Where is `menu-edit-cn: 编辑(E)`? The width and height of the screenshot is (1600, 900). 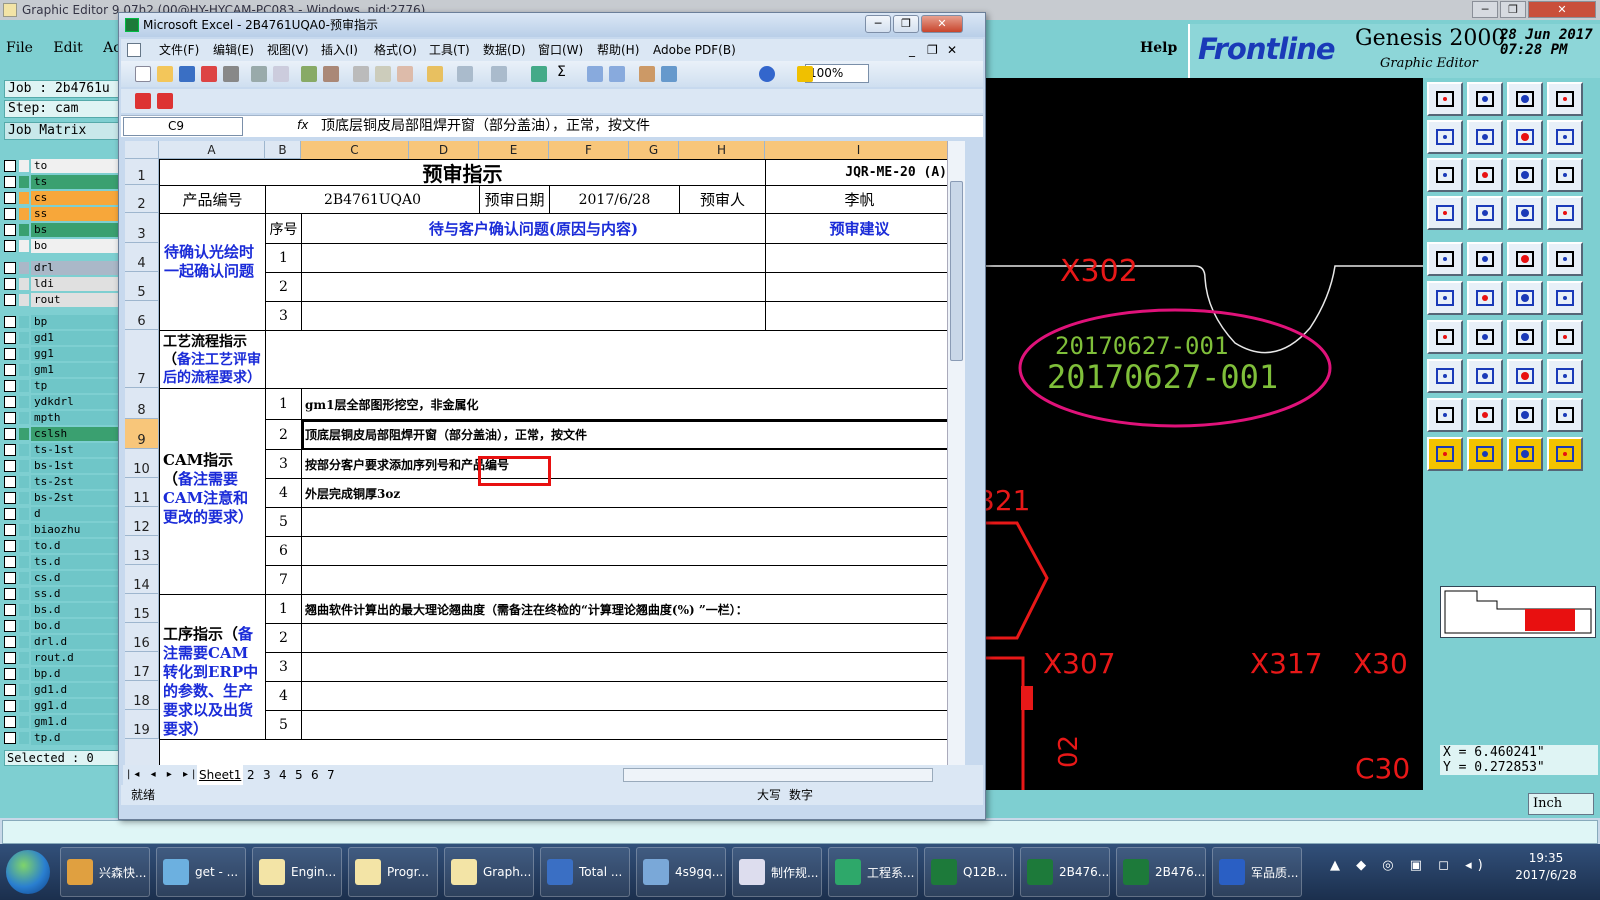 menu-edit-cn: 编辑(E) is located at coordinates (233, 50).